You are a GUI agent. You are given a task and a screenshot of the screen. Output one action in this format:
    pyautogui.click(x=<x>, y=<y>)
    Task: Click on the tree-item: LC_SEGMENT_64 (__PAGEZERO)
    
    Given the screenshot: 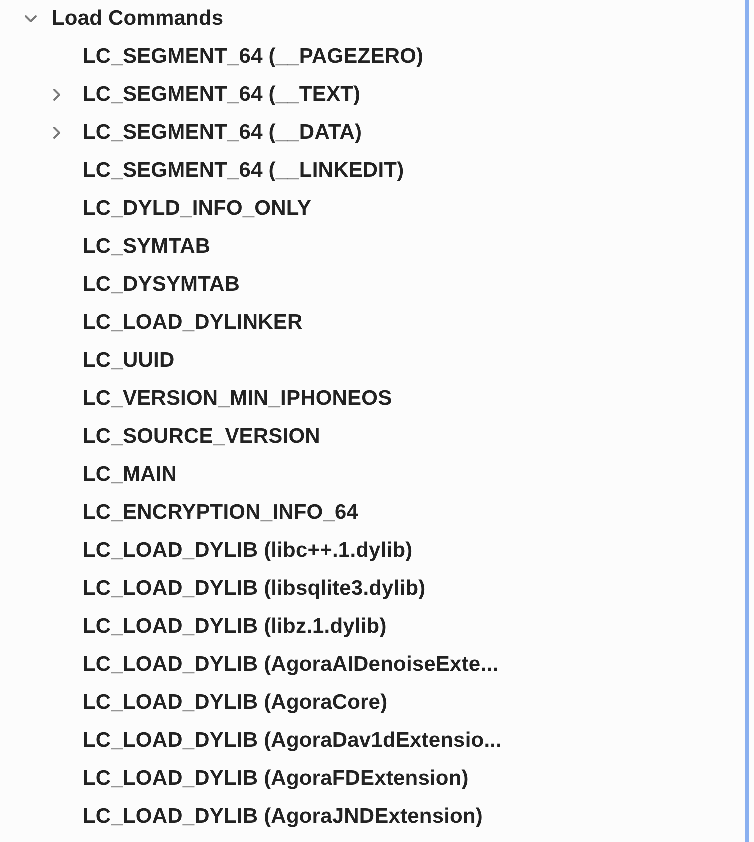 What is the action you would take?
    pyautogui.click(x=253, y=57)
    